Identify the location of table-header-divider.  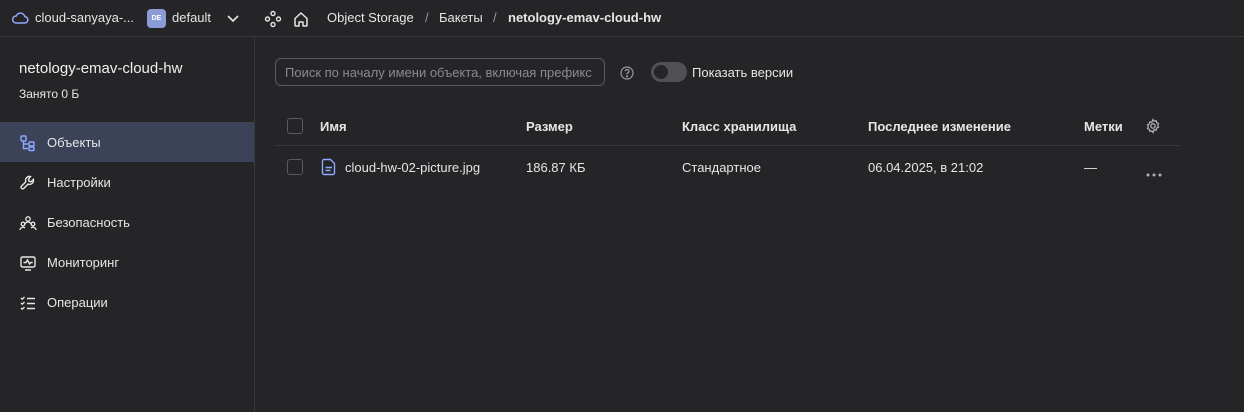
(727, 145).